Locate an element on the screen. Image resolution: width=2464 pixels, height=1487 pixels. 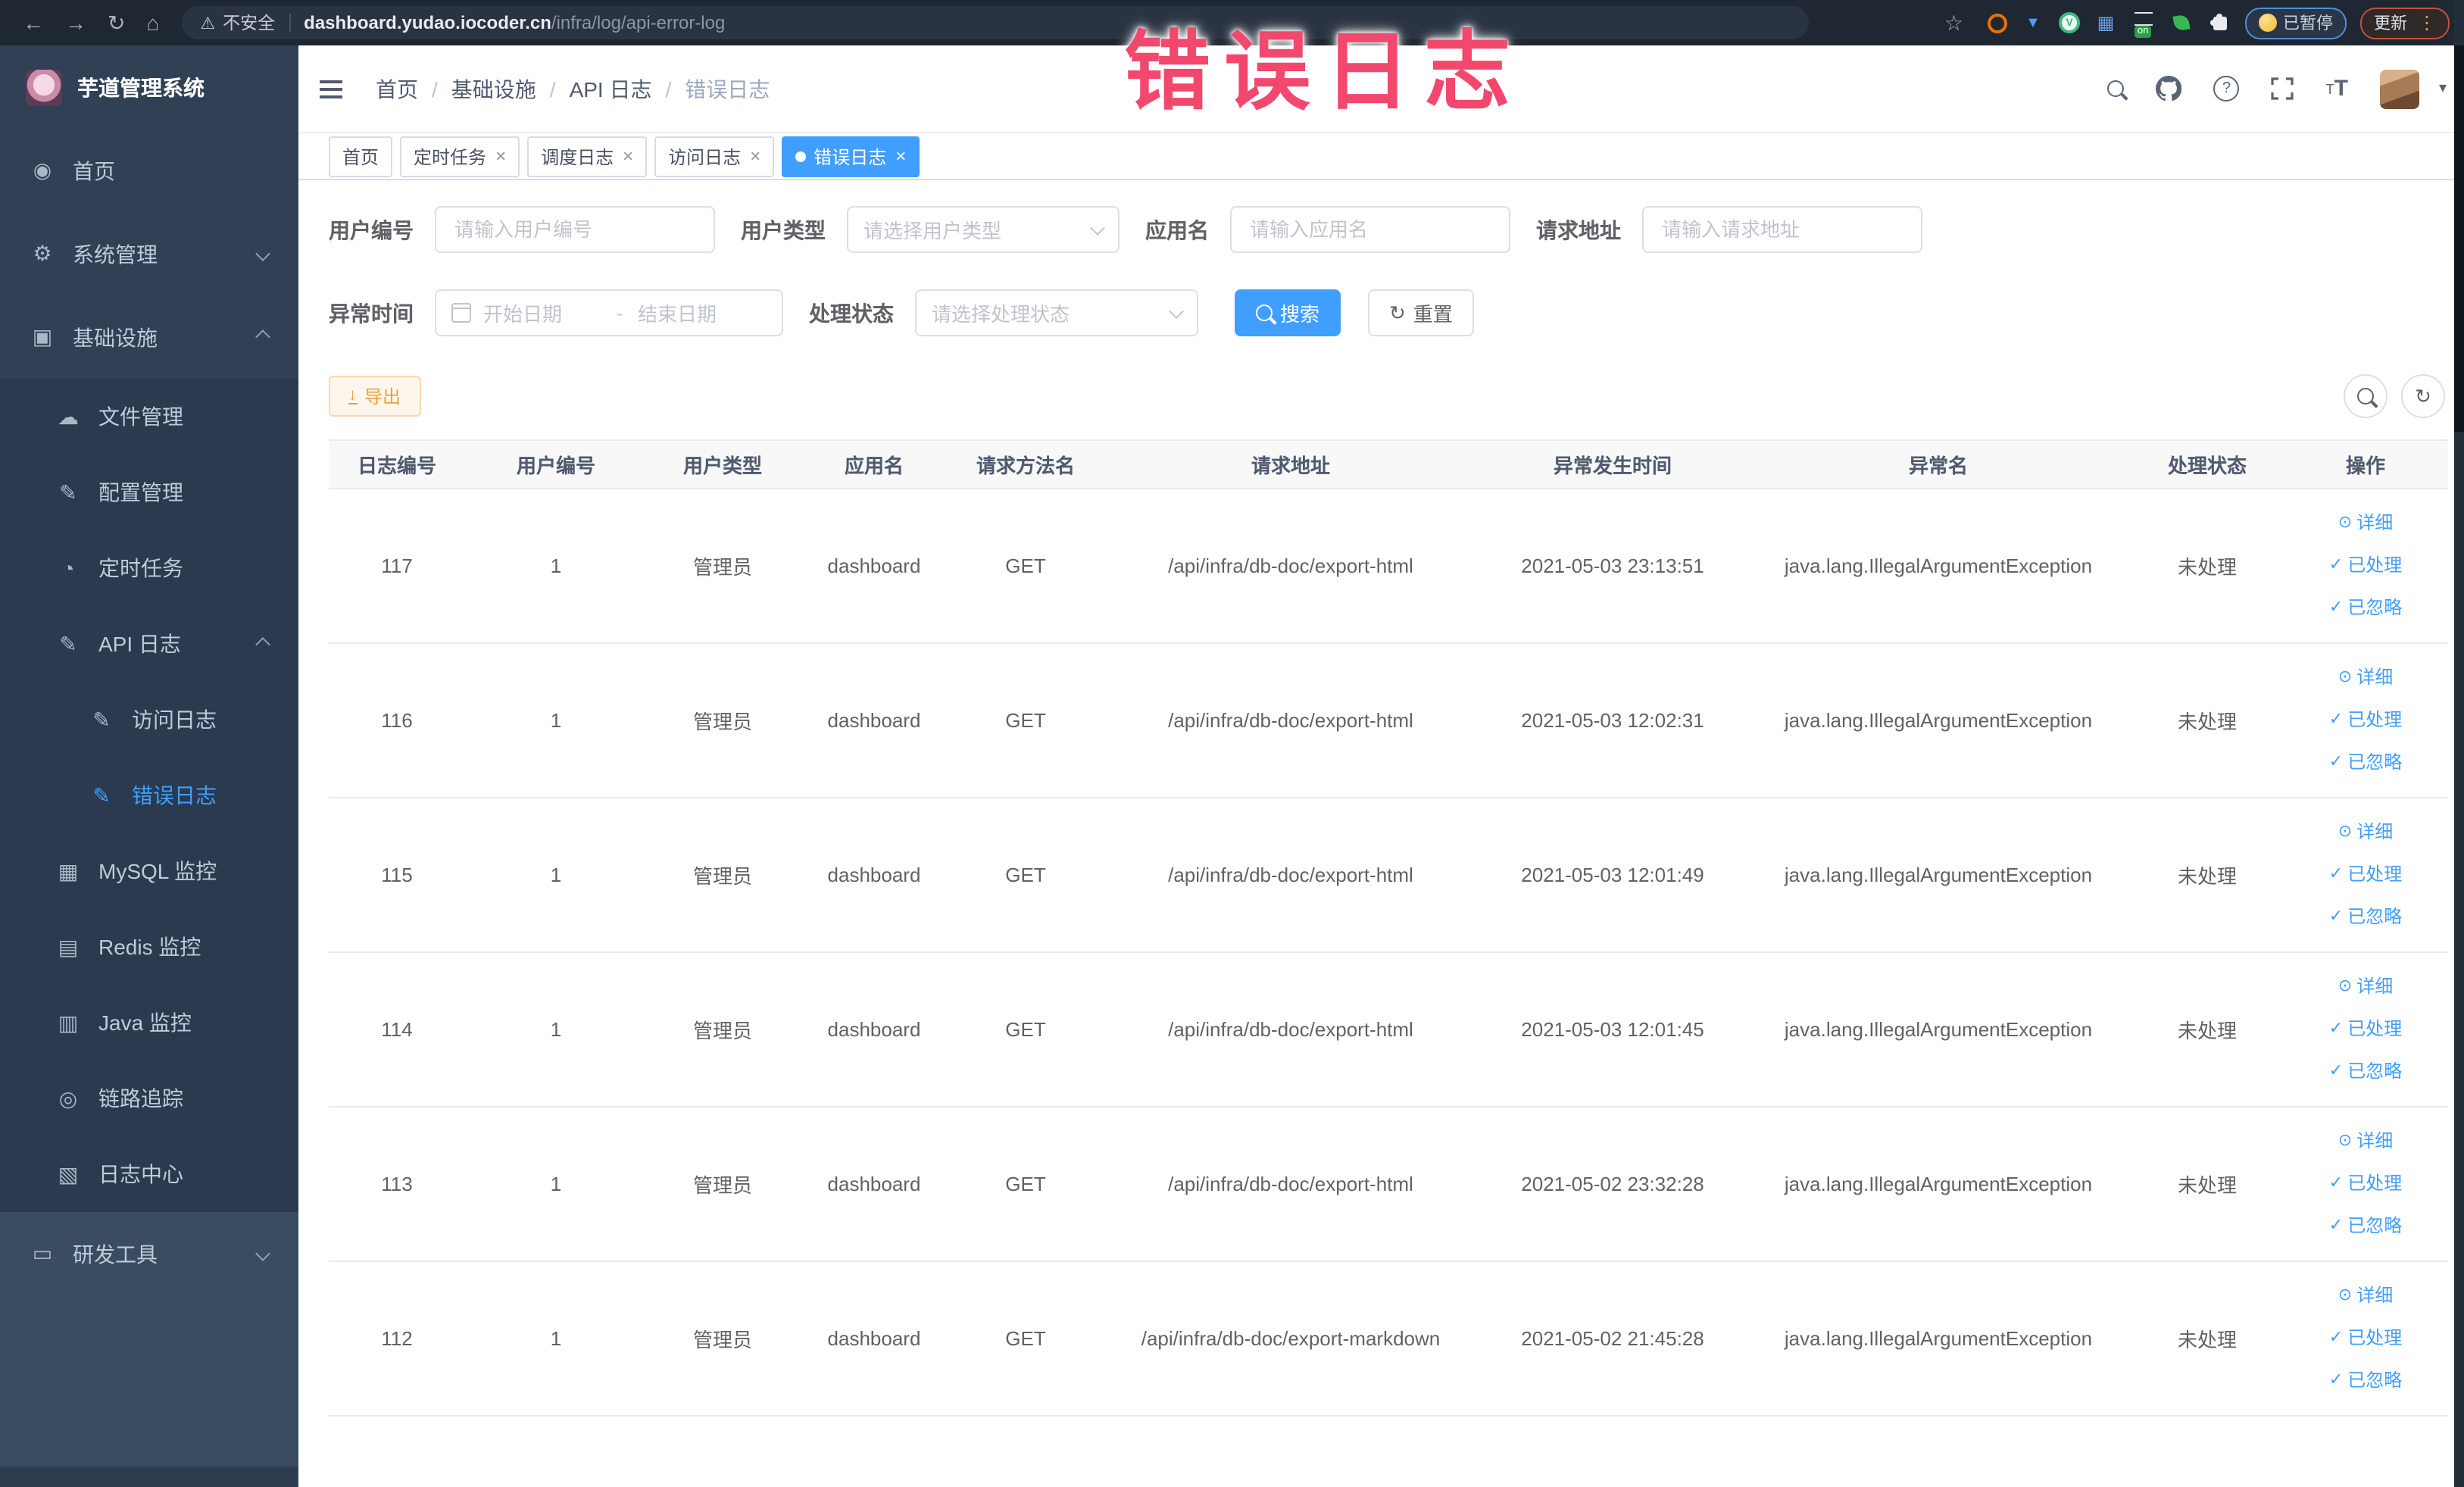
sidebar-item-java: ▥ Java 监控 is located at coordinates (149, 1023).